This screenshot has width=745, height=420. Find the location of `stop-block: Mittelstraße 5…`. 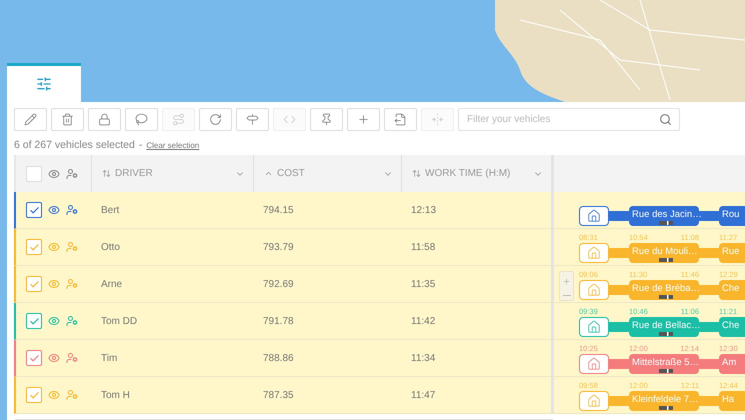

stop-block: Mittelstraße 5… is located at coordinates (664, 364).